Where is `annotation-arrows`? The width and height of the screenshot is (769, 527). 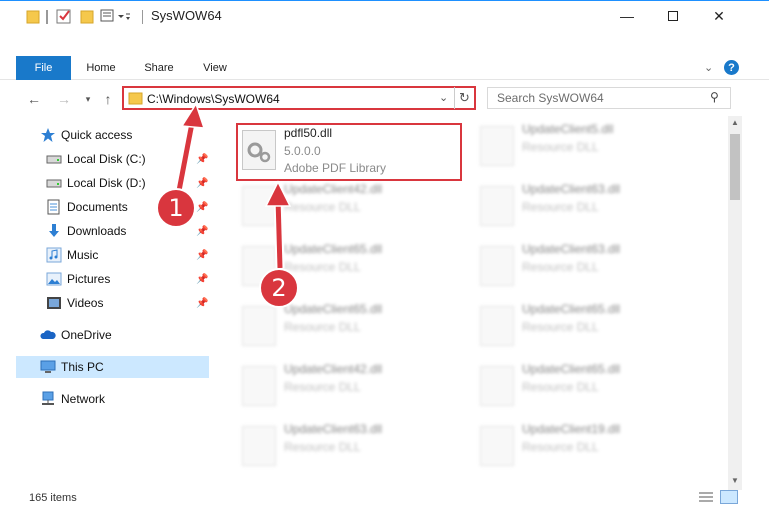 annotation-arrows is located at coordinates (232, 185).